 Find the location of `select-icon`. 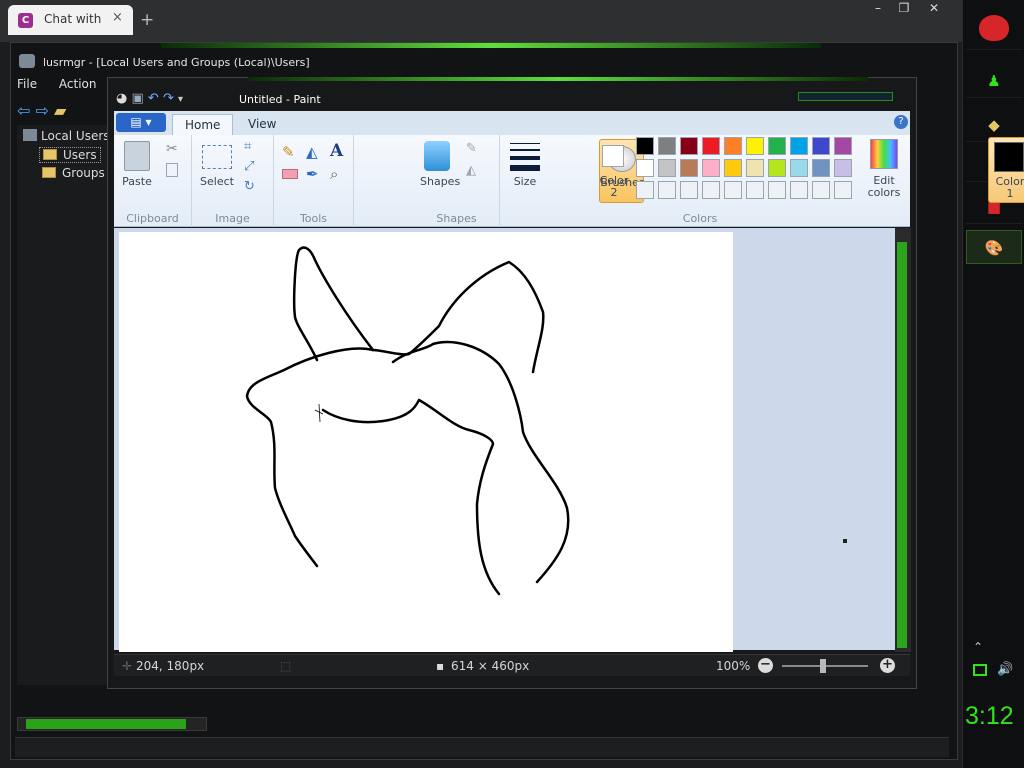

select-icon is located at coordinates (217, 157).